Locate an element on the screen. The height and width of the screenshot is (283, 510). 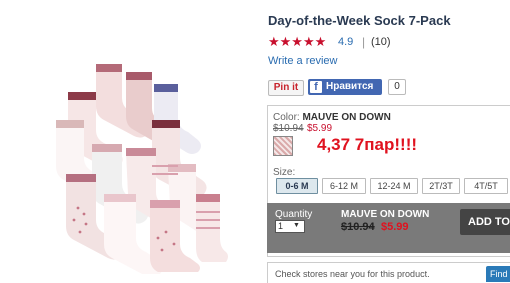
size-option-6-12m: 6-12 M is located at coordinates (344, 186).